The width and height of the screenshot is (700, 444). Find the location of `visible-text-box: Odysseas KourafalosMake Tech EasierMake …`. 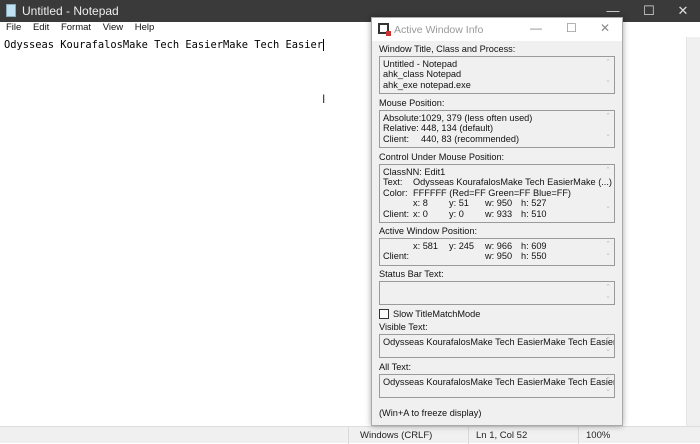

visible-text-box: Odysseas KourafalosMake Tech EasierMake … is located at coordinates (497, 346).